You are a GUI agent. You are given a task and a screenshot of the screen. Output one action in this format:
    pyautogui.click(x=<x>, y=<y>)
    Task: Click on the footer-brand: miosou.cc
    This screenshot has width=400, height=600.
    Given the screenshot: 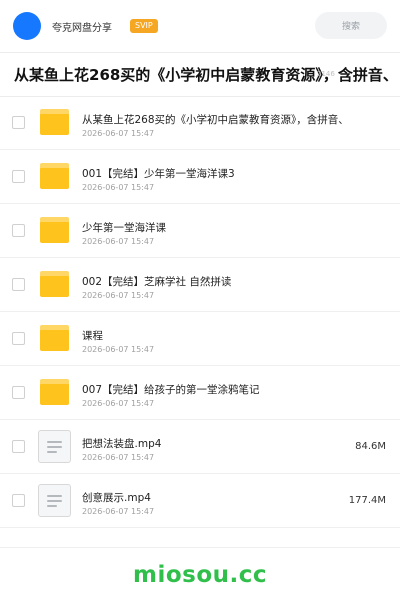 What is the action you would take?
    pyautogui.click(x=200, y=575)
    